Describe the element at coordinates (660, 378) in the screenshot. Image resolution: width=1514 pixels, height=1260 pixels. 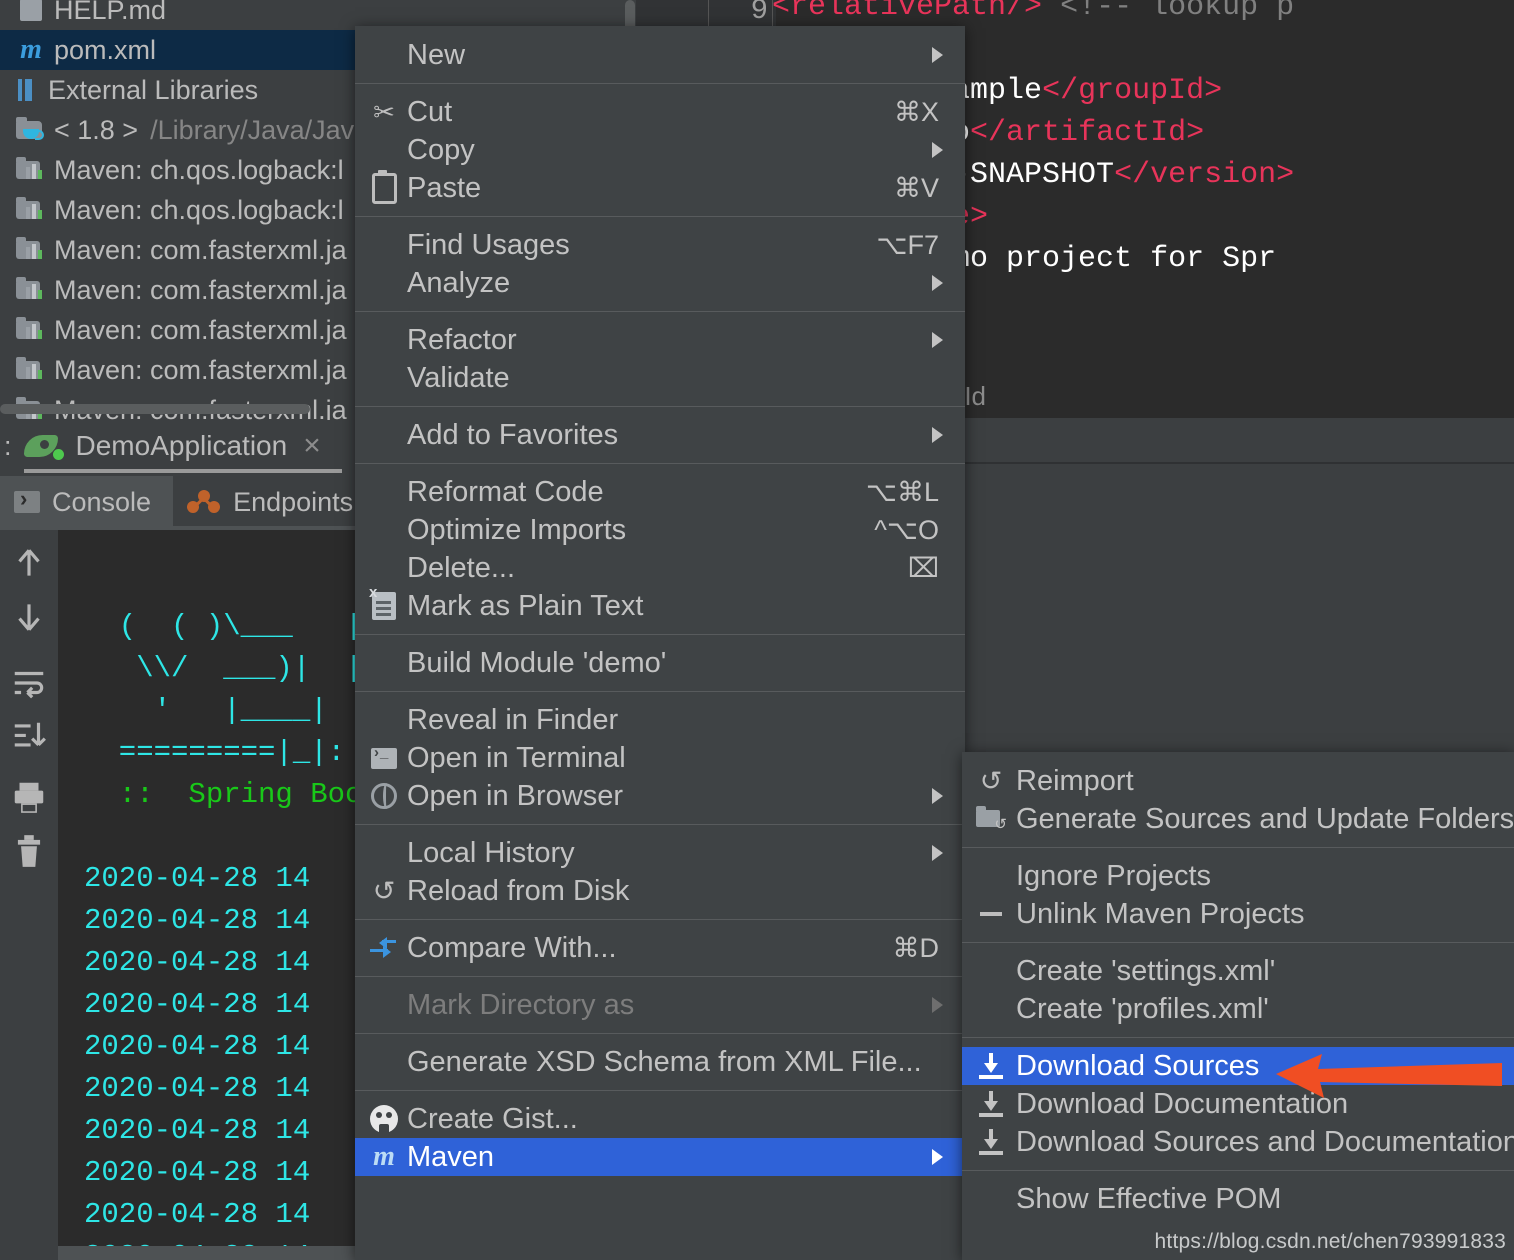
I see `menu-item: Validate` at that location.